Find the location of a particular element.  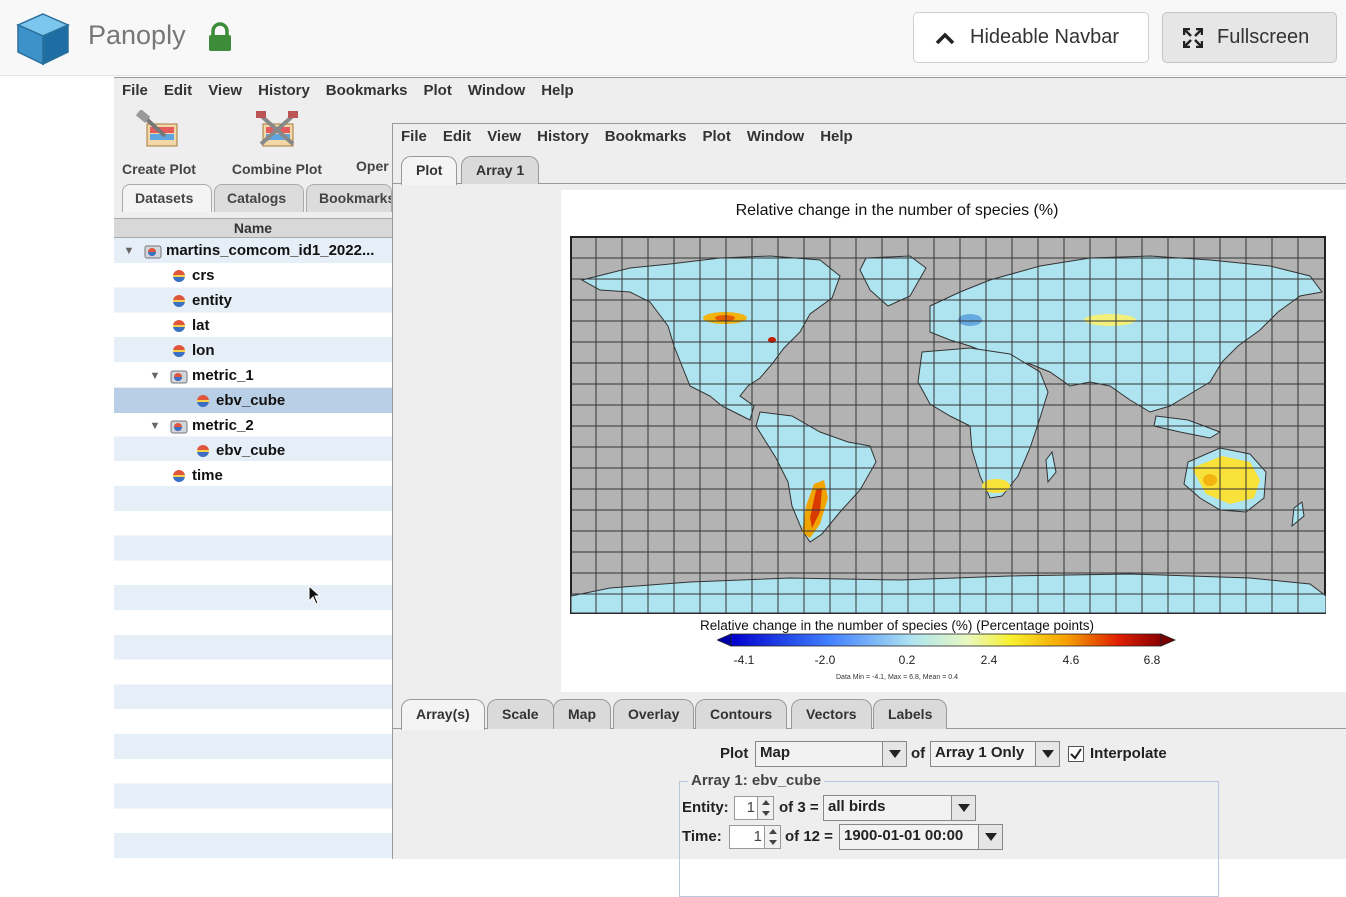

tree-item-metric-2-ebv-cube: ebv_cube is located at coordinates (253, 450).